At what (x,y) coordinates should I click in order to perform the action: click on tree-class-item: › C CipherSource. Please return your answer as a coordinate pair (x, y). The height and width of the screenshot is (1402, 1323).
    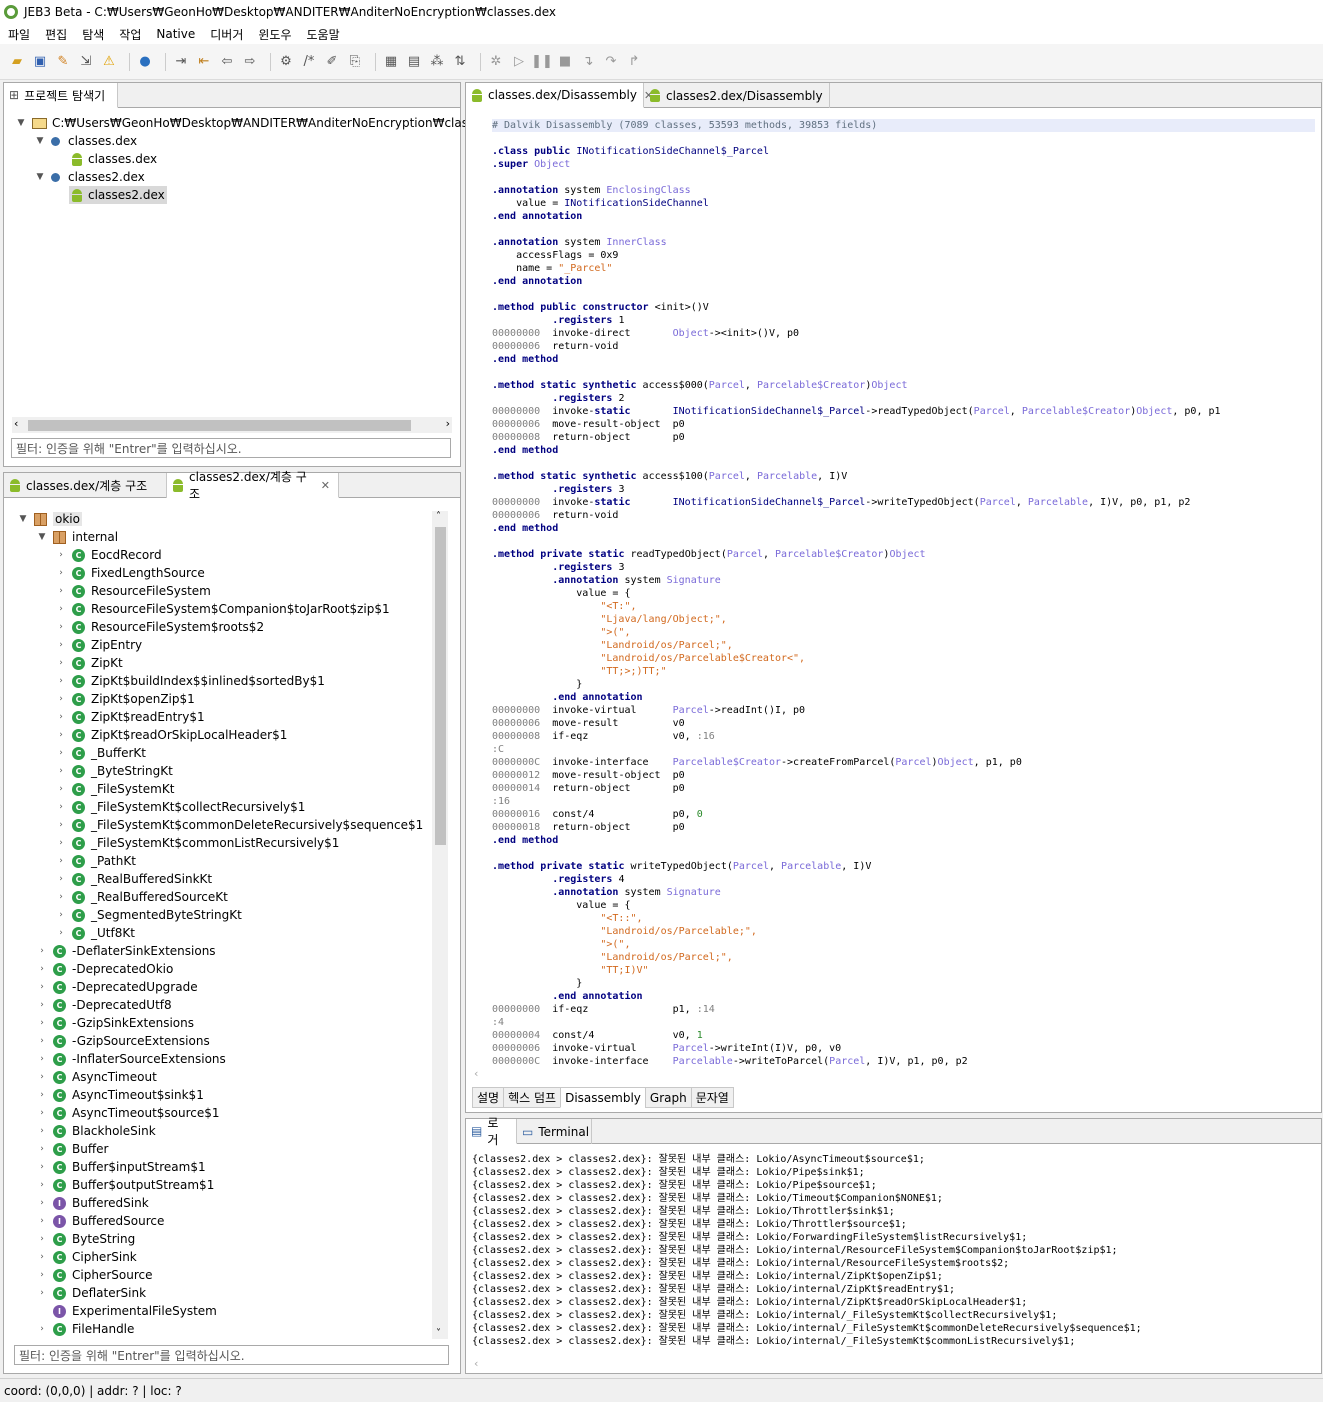
    Looking at the image, I should click on (93, 1275).